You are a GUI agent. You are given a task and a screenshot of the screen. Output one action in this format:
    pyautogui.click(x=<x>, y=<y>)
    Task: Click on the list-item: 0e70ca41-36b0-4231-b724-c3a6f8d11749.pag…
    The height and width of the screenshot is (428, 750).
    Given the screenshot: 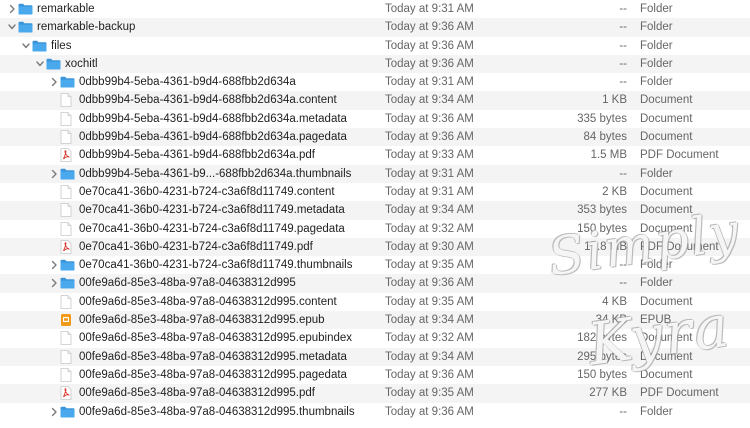 What is the action you would take?
    pyautogui.click(x=375, y=229)
    